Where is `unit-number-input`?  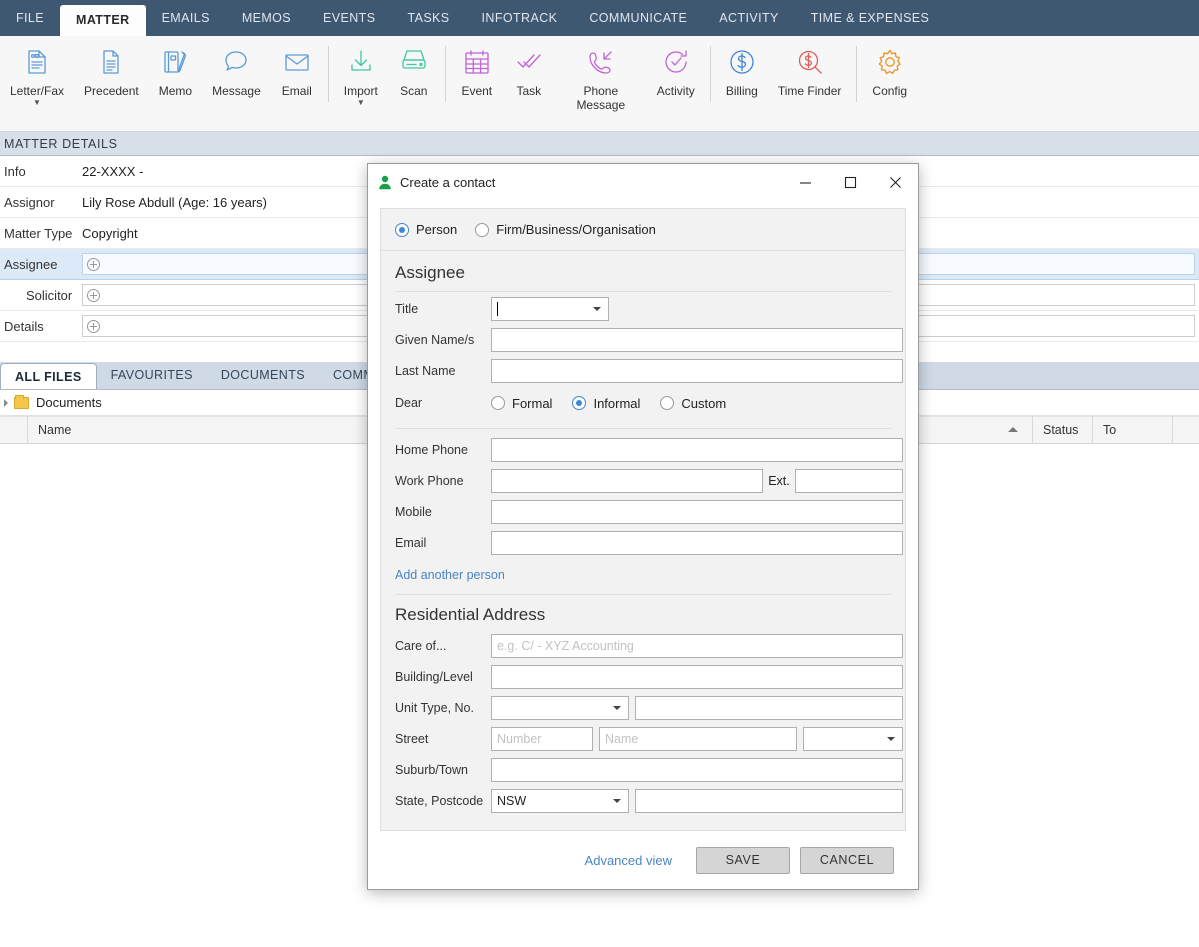 unit-number-input is located at coordinates (769, 708).